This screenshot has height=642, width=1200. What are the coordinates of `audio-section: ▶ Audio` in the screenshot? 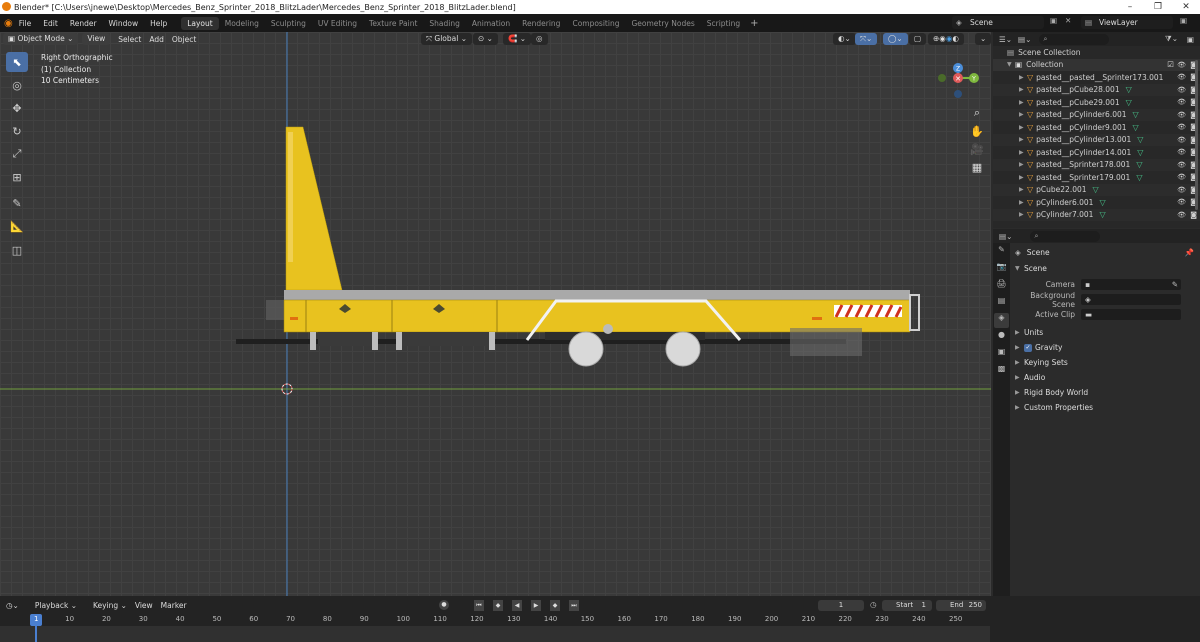 It's located at (1105, 377).